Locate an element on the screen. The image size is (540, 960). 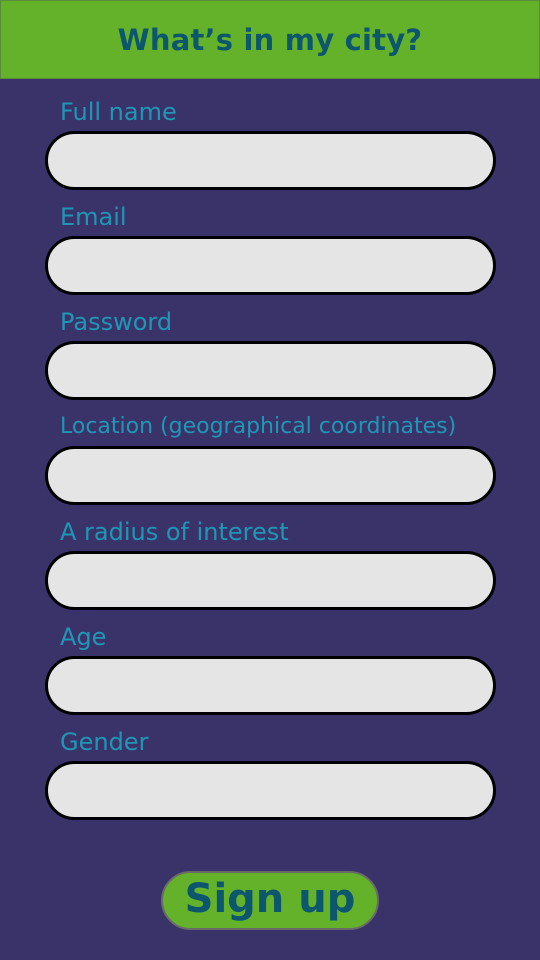
location-group: Location (geographical coordinates) is located at coordinates (270, 458).